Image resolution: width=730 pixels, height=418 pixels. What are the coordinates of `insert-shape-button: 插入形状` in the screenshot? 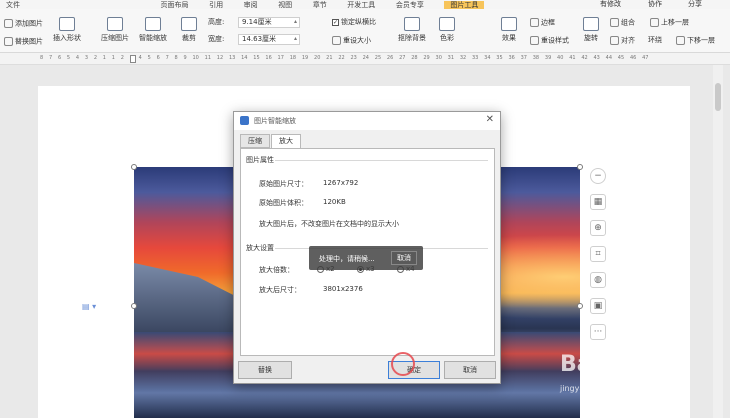 It's located at (67, 30).